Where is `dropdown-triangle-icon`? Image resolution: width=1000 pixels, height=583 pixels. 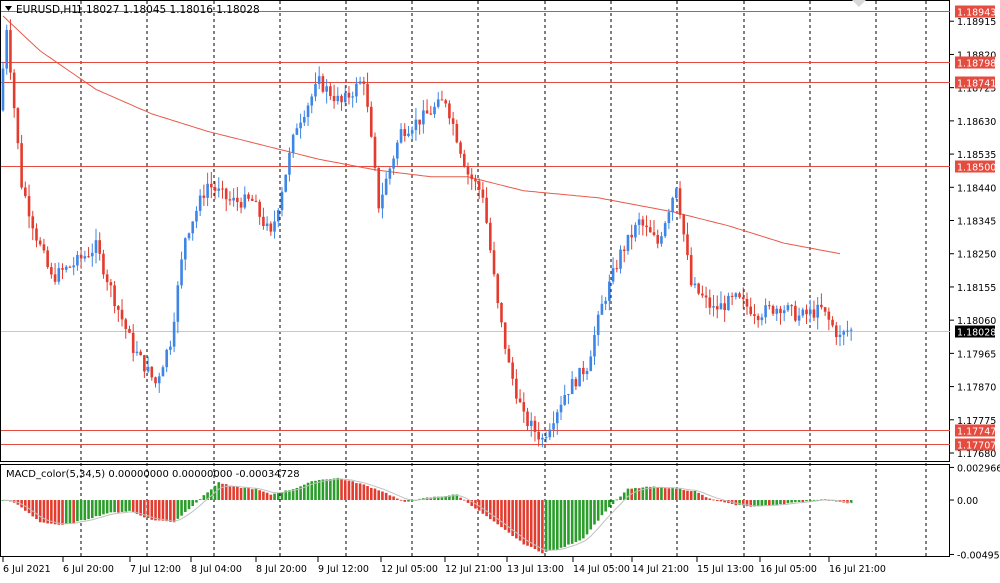
dropdown-triangle-icon is located at coordinates (8, 8).